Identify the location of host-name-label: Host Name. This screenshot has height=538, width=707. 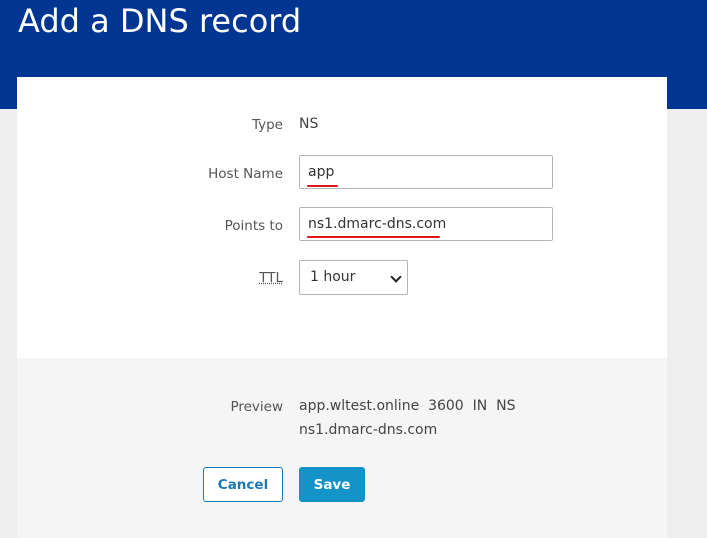
(245, 174).